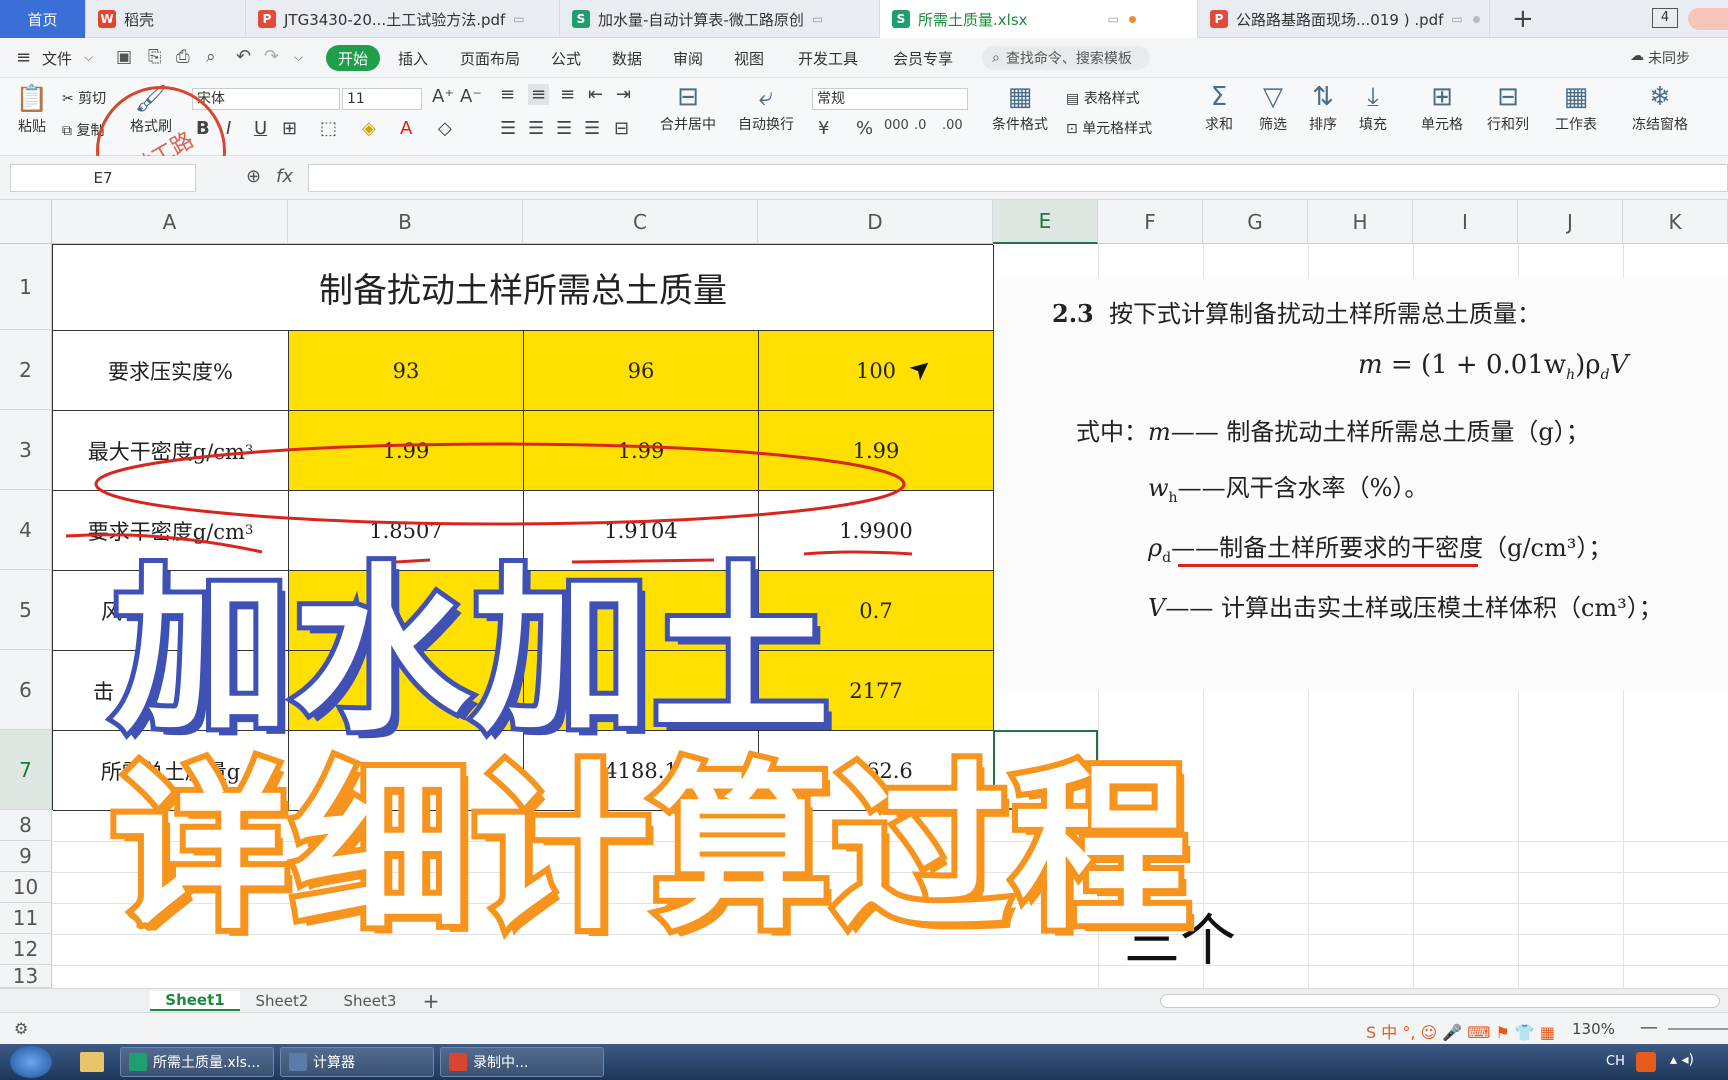  I want to click on font-size-select: 11, so click(382, 99).